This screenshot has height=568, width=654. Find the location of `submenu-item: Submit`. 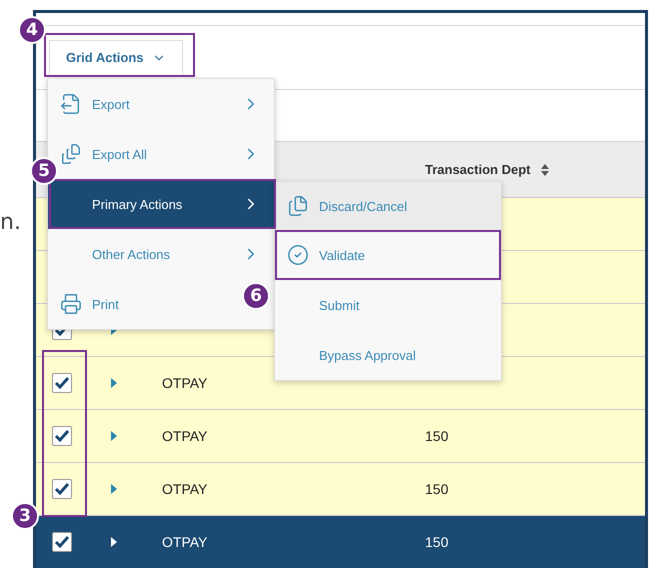

submenu-item: Submit is located at coordinates (388, 305).